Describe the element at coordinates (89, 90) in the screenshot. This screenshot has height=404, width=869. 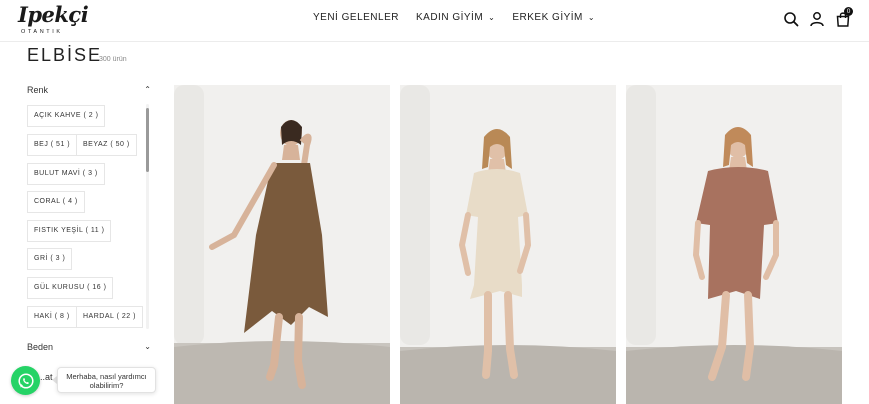
I see `filter-color-header: Renk ⌃` at that location.